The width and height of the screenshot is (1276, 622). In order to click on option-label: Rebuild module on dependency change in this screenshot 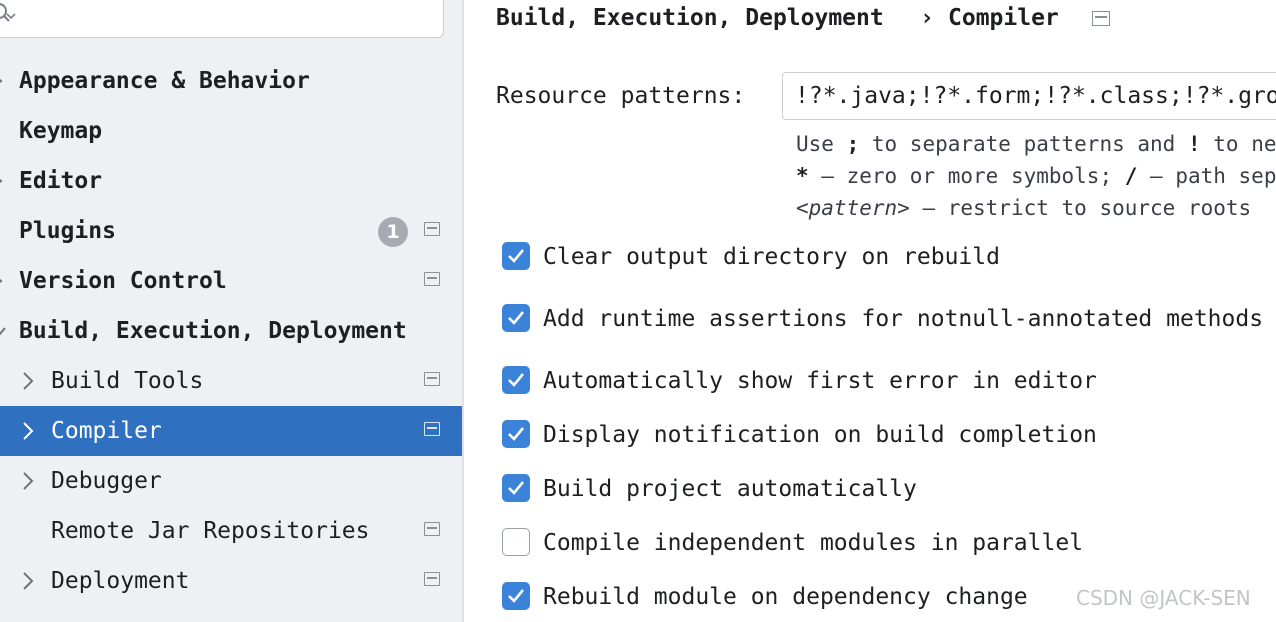, I will do `click(785, 597)`.